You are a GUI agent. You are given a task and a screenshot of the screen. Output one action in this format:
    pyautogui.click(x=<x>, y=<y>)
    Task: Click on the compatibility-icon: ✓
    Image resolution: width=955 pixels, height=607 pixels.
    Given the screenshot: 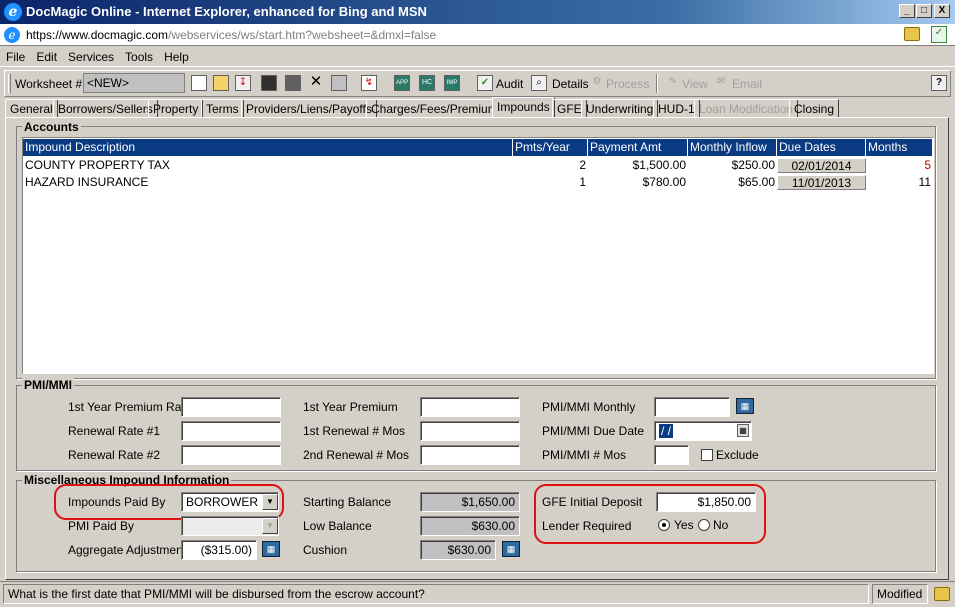 What is the action you would take?
    pyautogui.click(x=939, y=34)
    